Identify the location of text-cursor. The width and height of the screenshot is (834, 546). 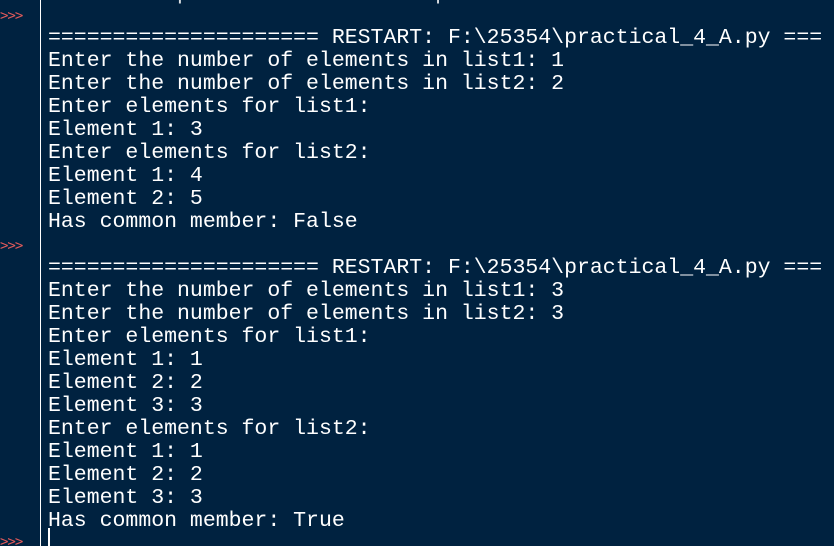
(49, 537).